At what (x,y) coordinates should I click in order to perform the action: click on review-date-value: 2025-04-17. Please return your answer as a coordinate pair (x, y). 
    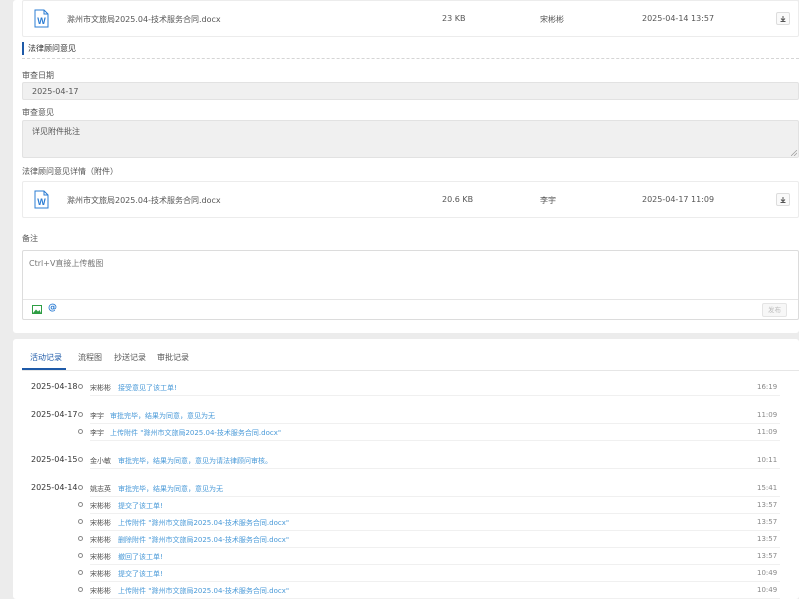
    Looking at the image, I should click on (55, 91).